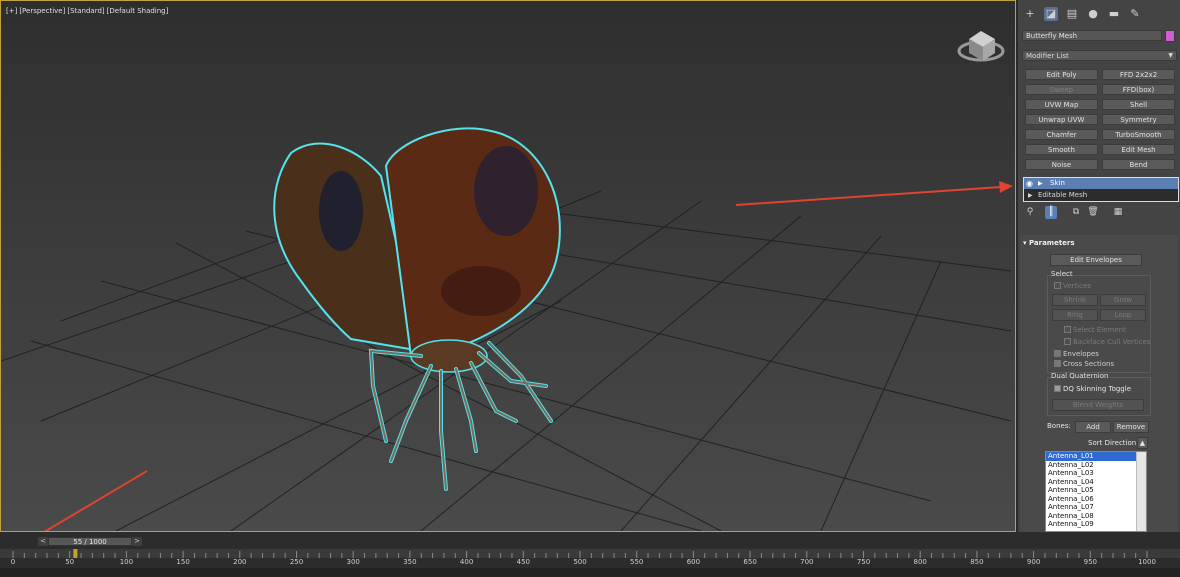 The image size is (1180, 577). Describe the element at coordinates (75, 553) in the screenshot. I see `current-frame-marker` at that location.